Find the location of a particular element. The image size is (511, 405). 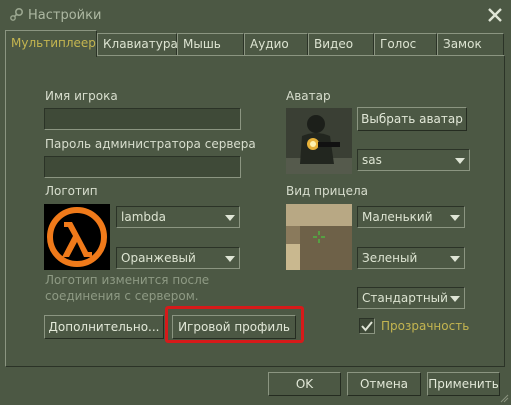

logo-image-value: lambda is located at coordinates (143, 217).